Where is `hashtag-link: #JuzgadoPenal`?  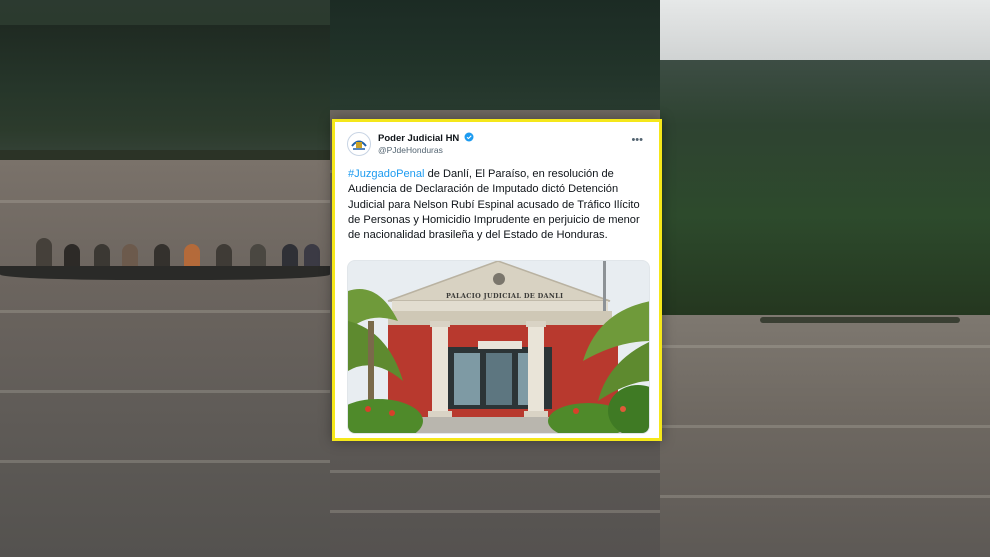 hashtag-link: #JuzgadoPenal is located at coordinates (386, 174).